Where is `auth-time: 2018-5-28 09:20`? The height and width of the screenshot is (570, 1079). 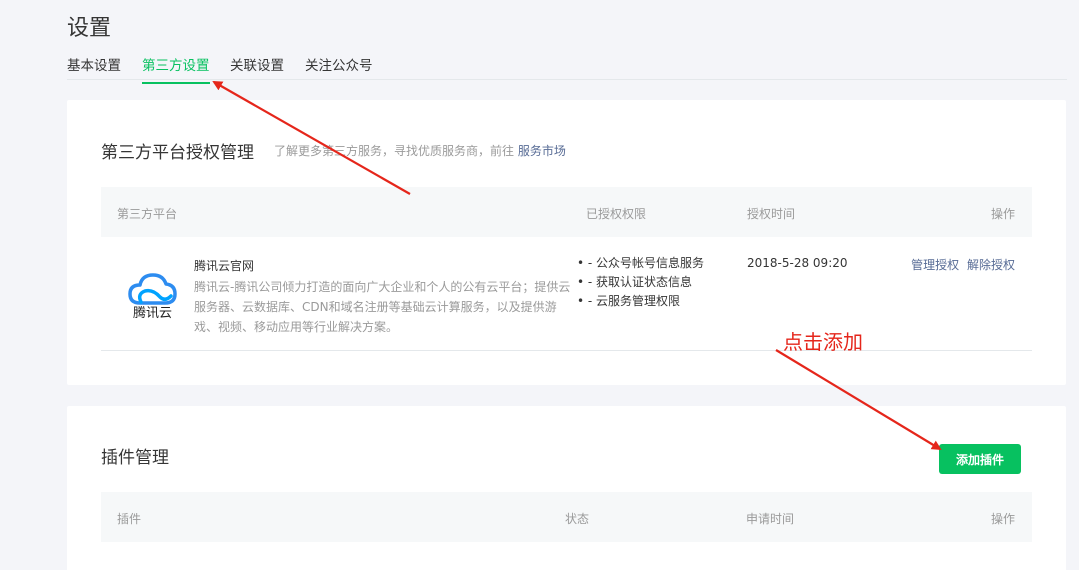
auth-time: 2018-5-28 09:20 is located at coordinates (797, 263).